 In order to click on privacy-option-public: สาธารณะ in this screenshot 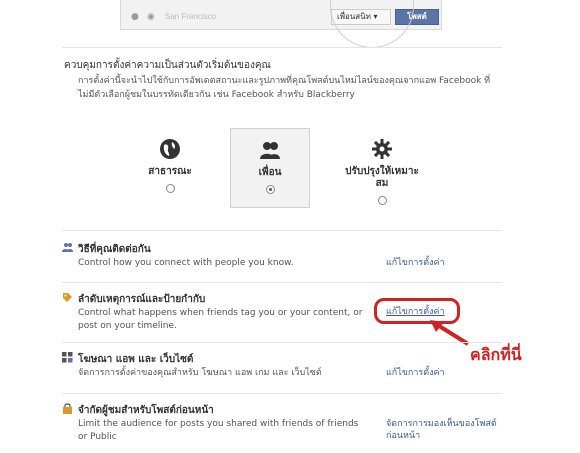, I will do `click(170, 168)`.